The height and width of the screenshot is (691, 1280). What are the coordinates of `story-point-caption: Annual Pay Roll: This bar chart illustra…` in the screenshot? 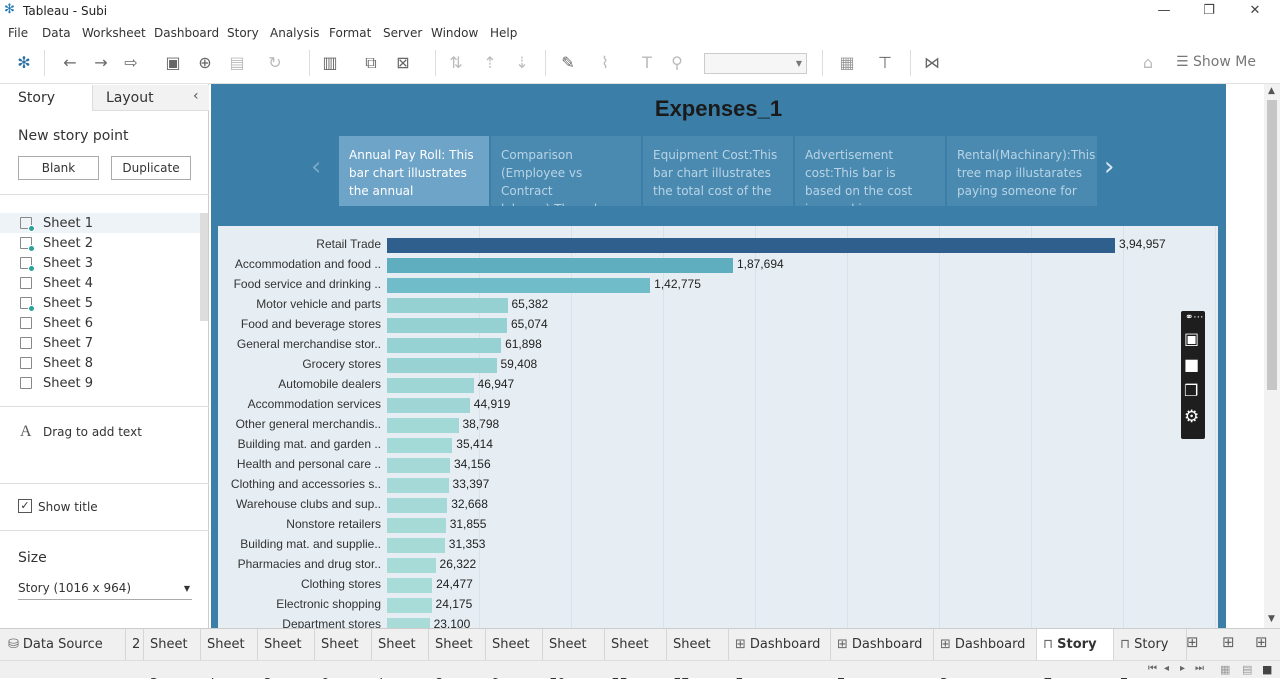 It's located at (414, 171).